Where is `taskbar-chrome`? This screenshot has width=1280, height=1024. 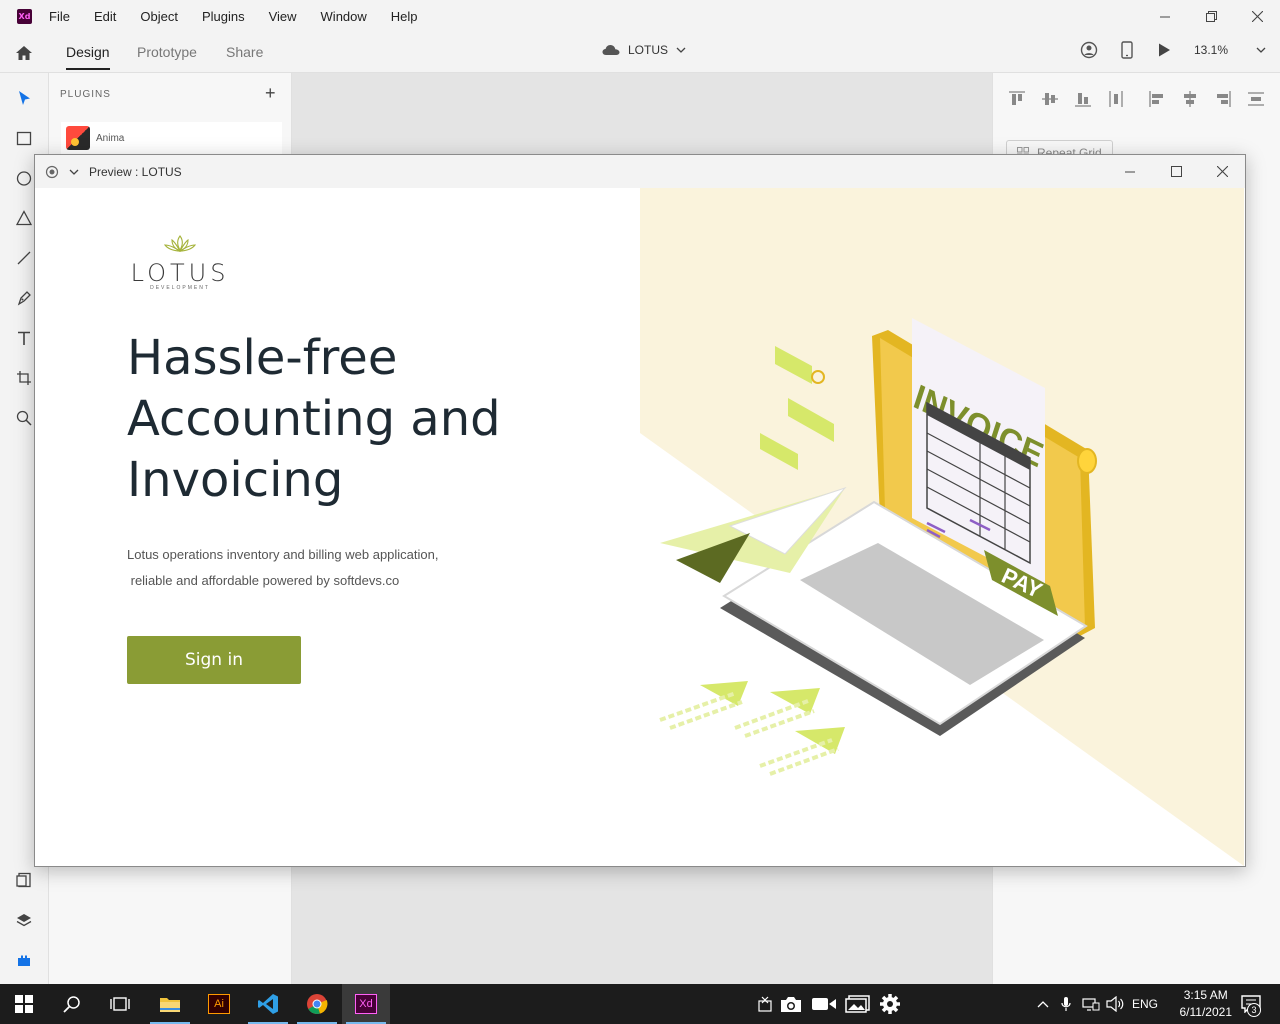 taskbar-chrome is located at coordinates (317, 1004).